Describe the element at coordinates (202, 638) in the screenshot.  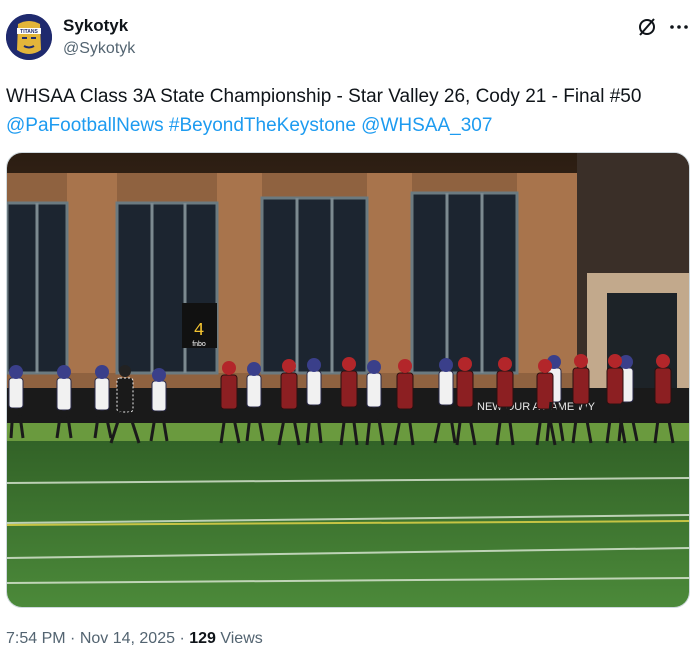
I see `views-count: 129` at that location.